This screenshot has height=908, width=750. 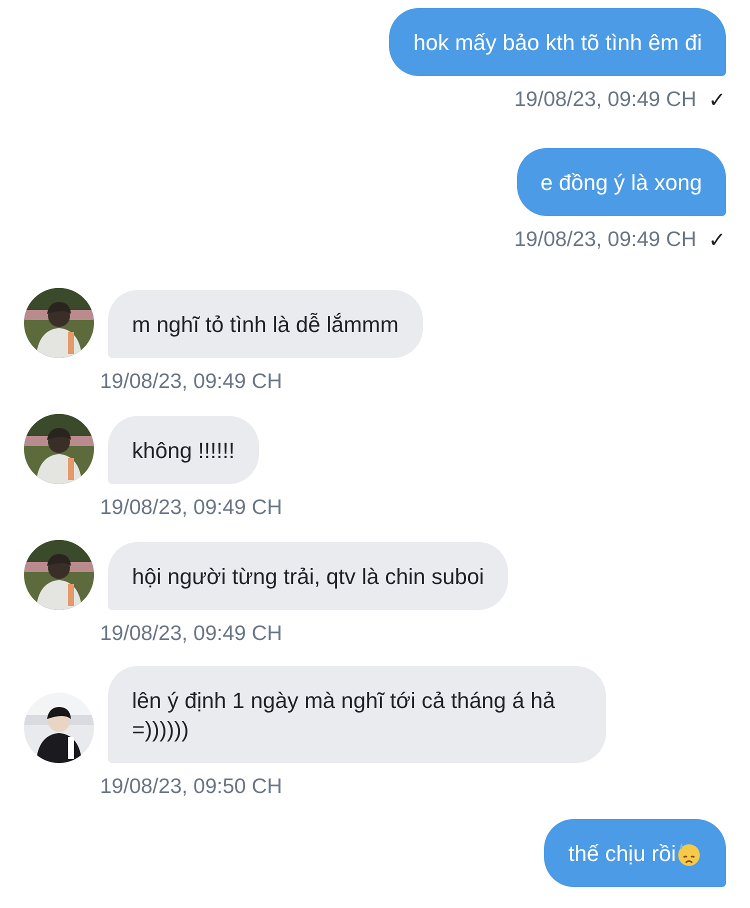 What do you see at coordinates (621, 183) in the screenshot?
I see `message-text: e đồng ý là xong` at bounding box center [621, 183].